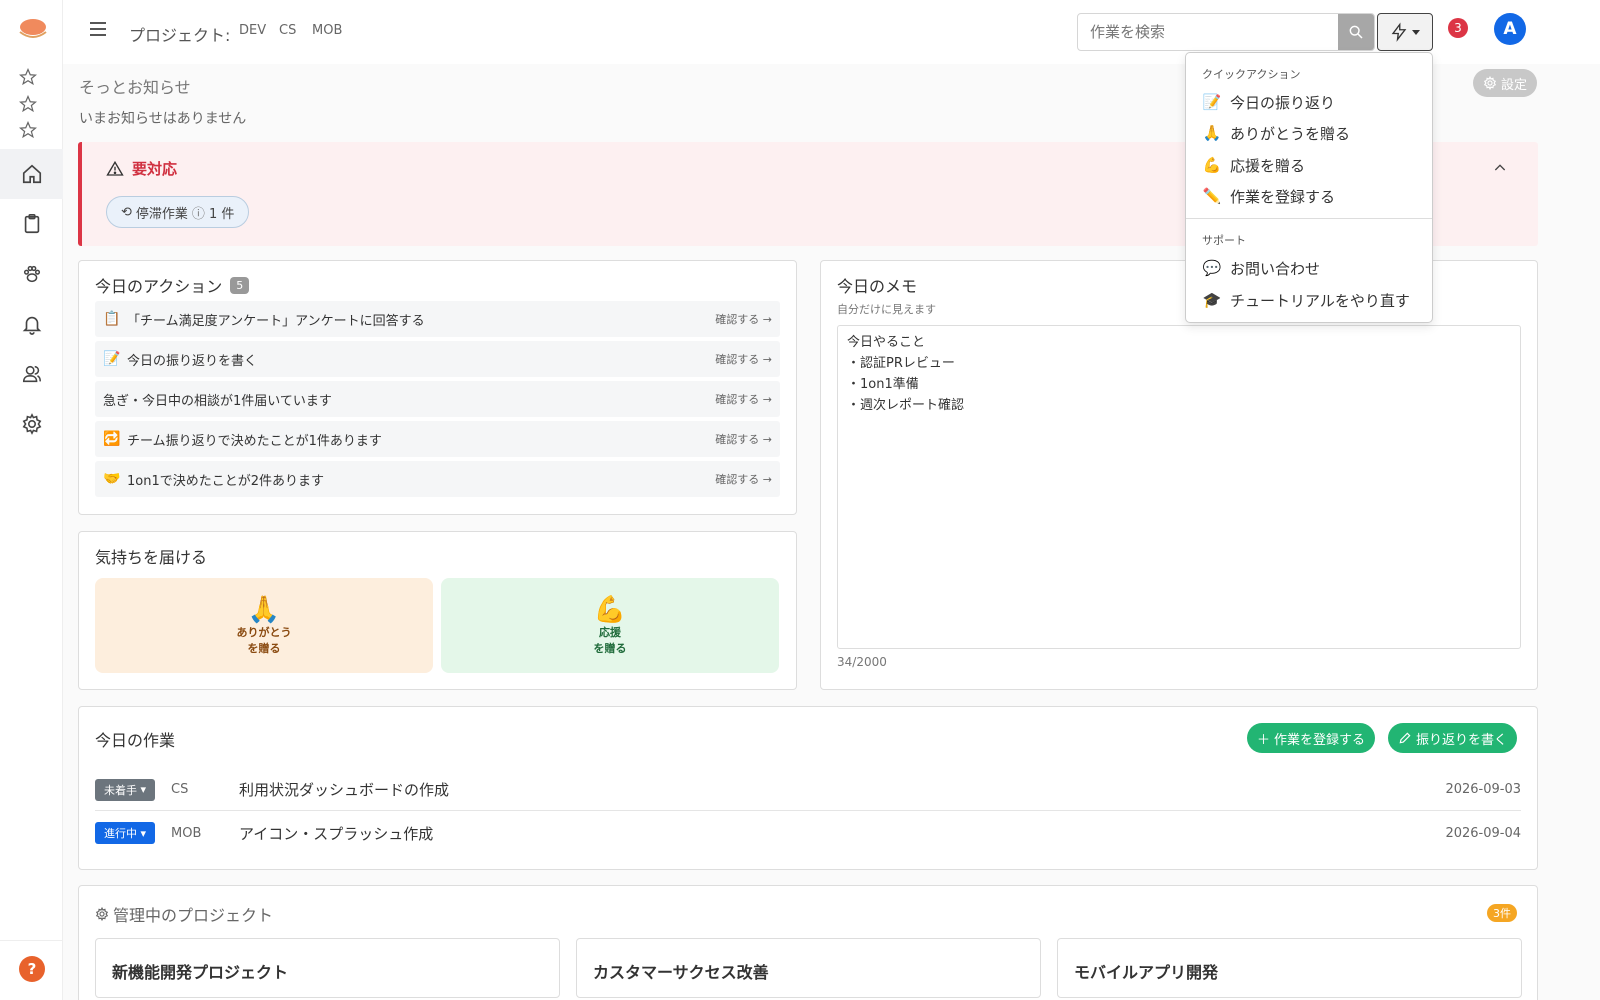 The image size is (1600, 1000). What do you see at coordinates (437, 439) in the screenshot?
I see `action-item: 🔁 チーム振り返りで決めたことが1件あります 確認する →` at bounding box center [437, 439].